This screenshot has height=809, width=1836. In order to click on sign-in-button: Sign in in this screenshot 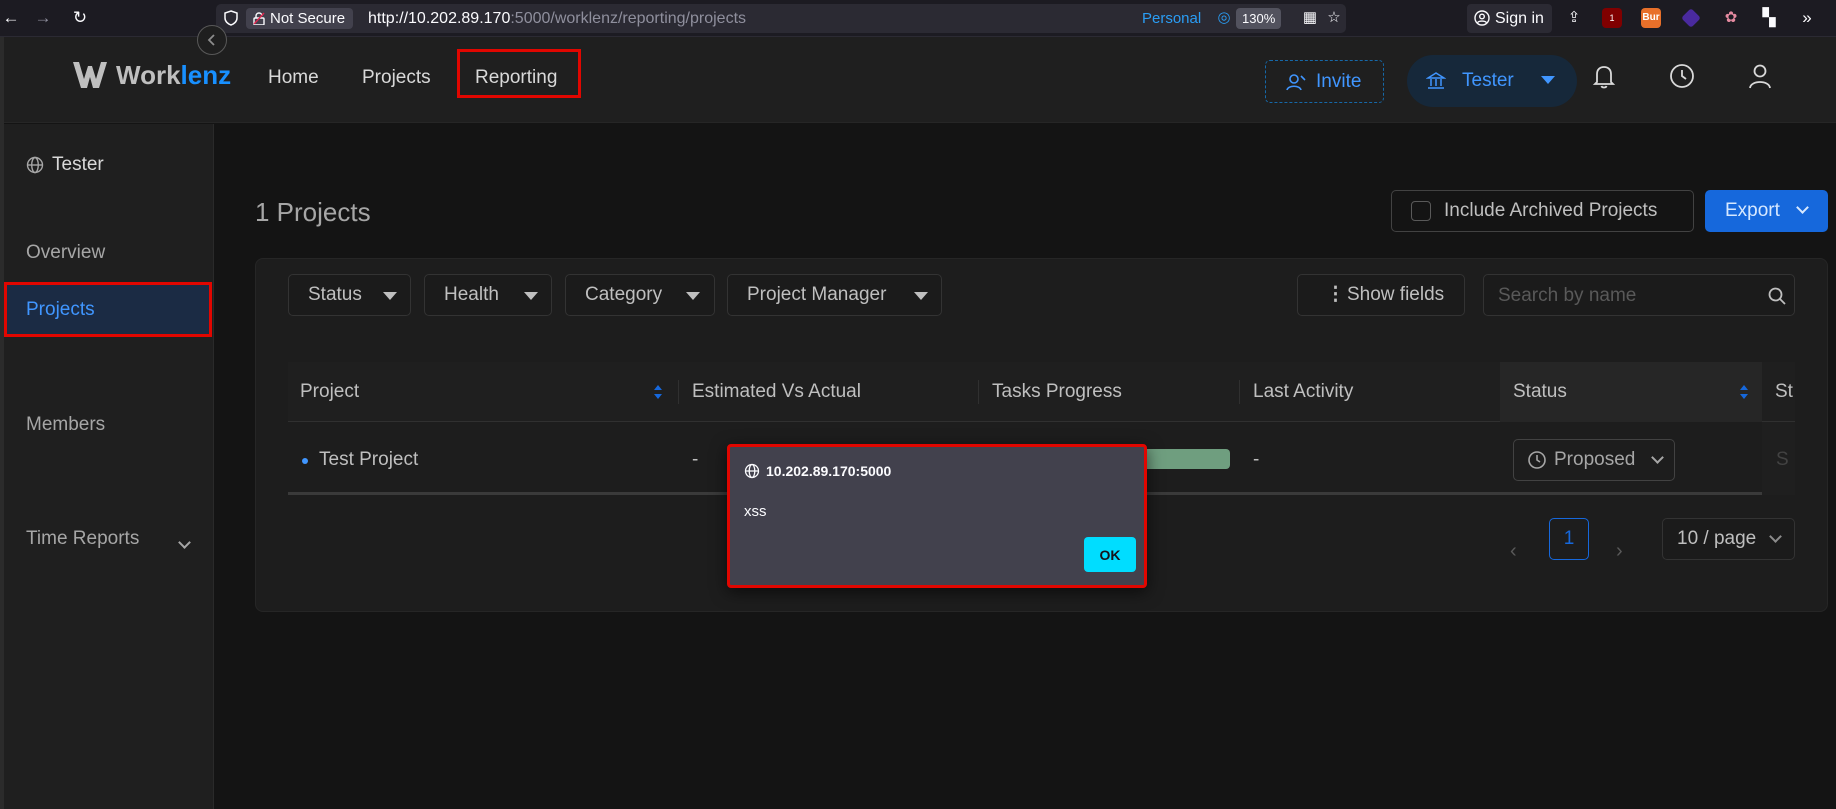, I will do `click(1509, 18)`.